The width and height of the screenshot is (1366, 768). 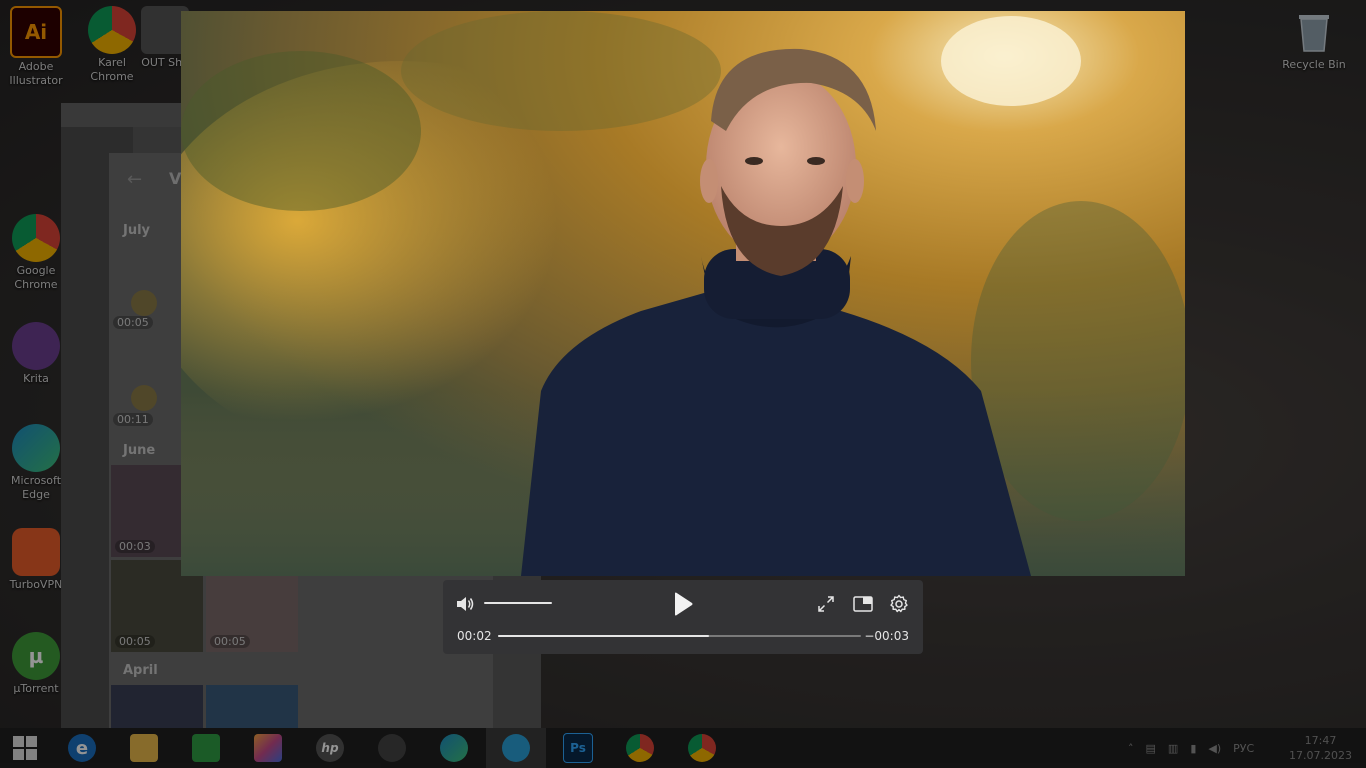 I want to click on windows-logo-icon, so click(x=25, y=748).